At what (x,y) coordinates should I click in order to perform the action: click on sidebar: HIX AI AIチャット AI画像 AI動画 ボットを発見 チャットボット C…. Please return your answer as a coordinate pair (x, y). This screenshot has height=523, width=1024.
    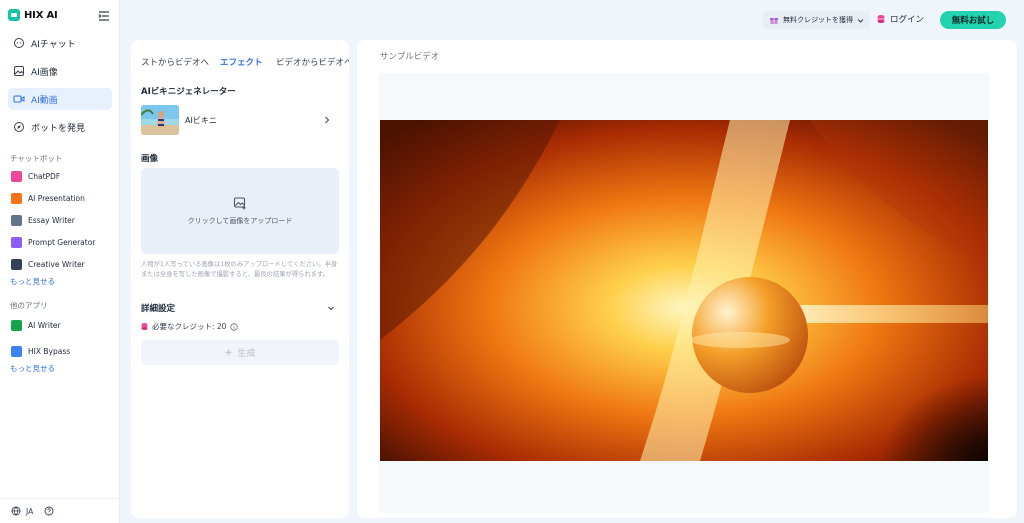
    Looking at the image, I should click on (60, 261).